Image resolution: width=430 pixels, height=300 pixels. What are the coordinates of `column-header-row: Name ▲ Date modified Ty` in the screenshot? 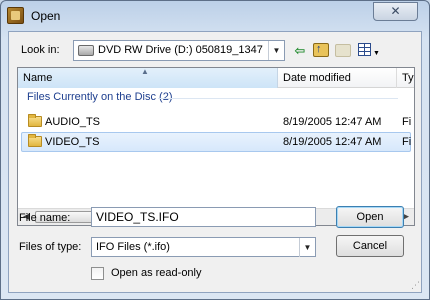 It's located at (216, 78).